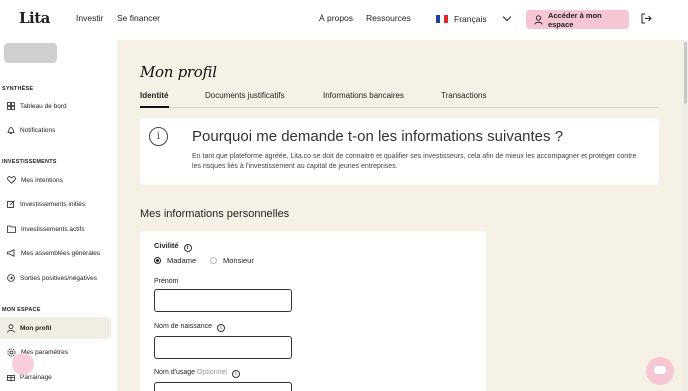 The image size is (688, 391). What do you see at coordinates (211, 372) in the screenshot?
I see `optional-tag: Optionnel` at bounding box center [211, 372].